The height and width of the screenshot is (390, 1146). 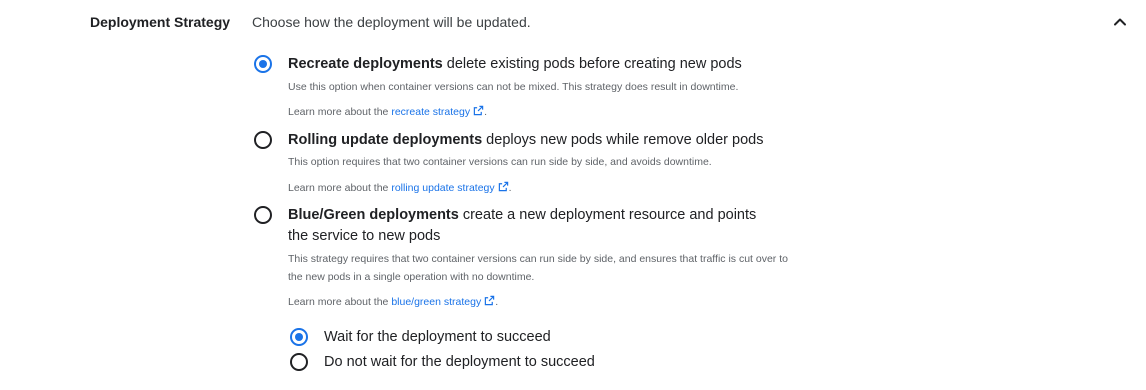 What do you see at coordinates (385, 140) in the screenshot?
I see `option-title-bold: Rolling update deployments` at bounding box center [385, 140].